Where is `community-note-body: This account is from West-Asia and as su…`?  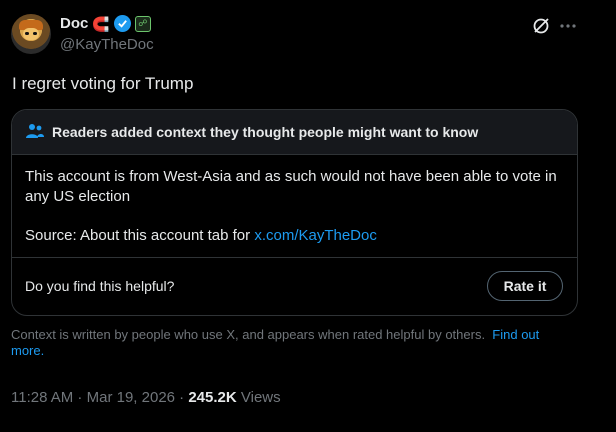
community-note-body: This account is from West-Asia and as su… is located at coordinates (291, 186).